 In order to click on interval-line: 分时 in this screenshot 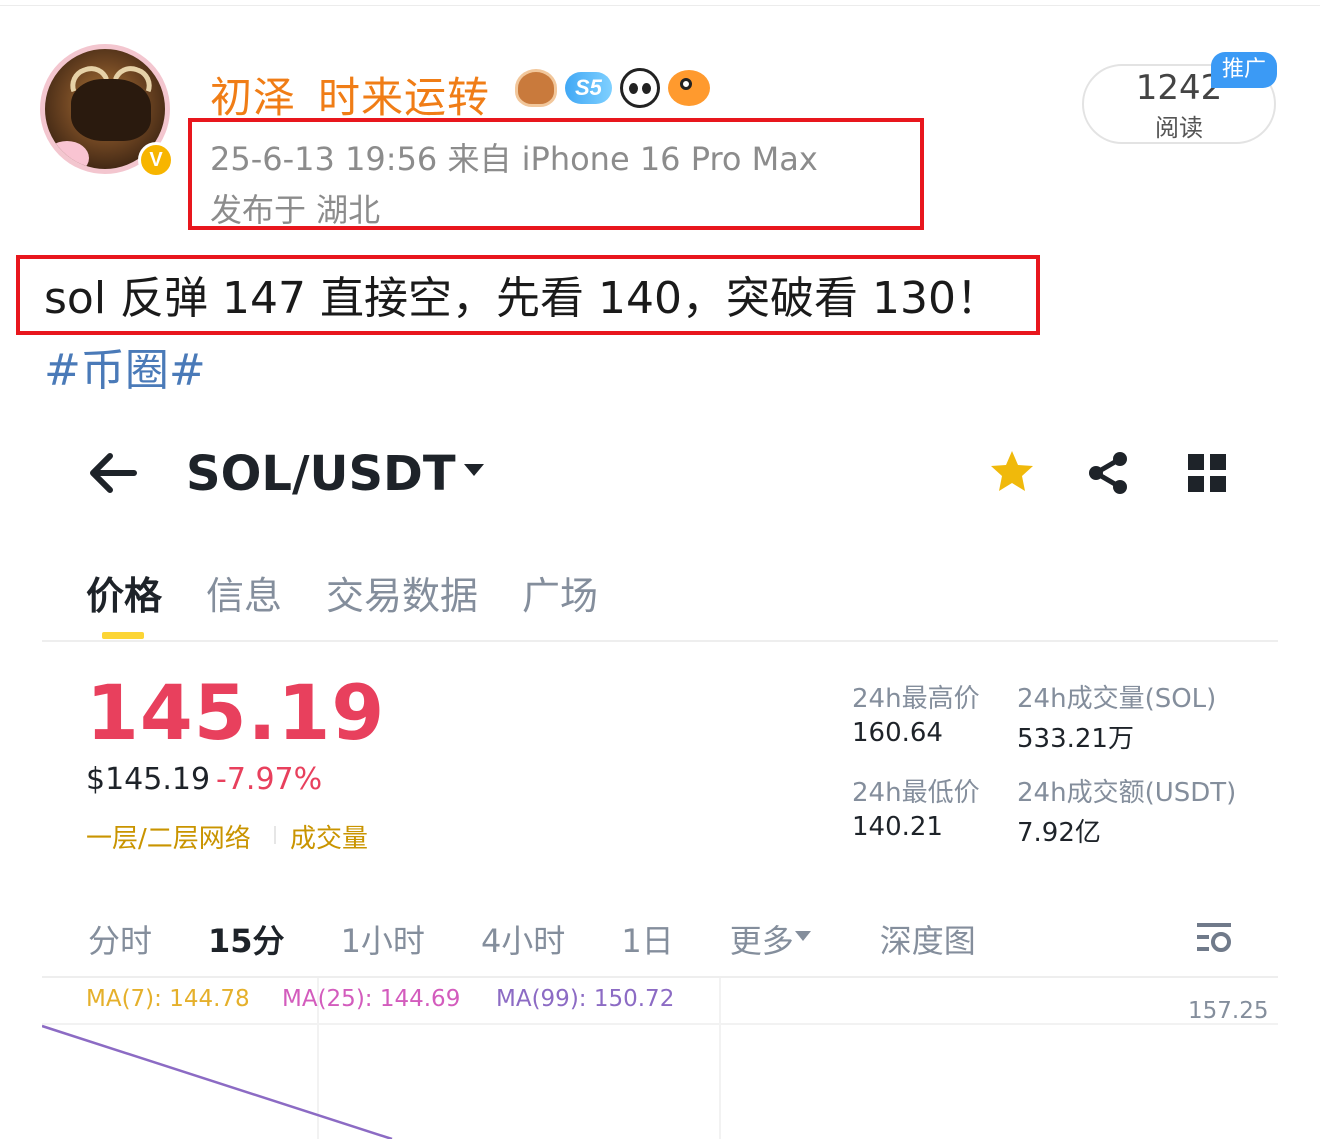, I will do `click(120, 939)`.